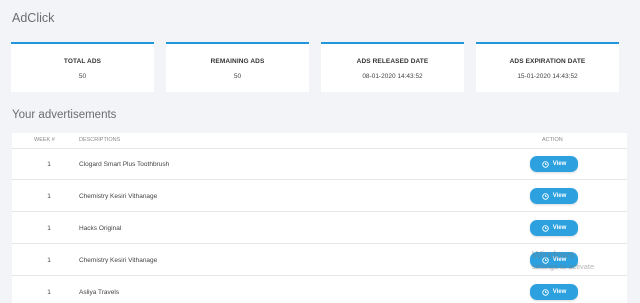 The height and width of the screenshot is (303, 640). What do you see at coordinates (82, 61) in the screenshot?
I see `stat-label: TOTAL ADS` at bounding box center [82, 61].